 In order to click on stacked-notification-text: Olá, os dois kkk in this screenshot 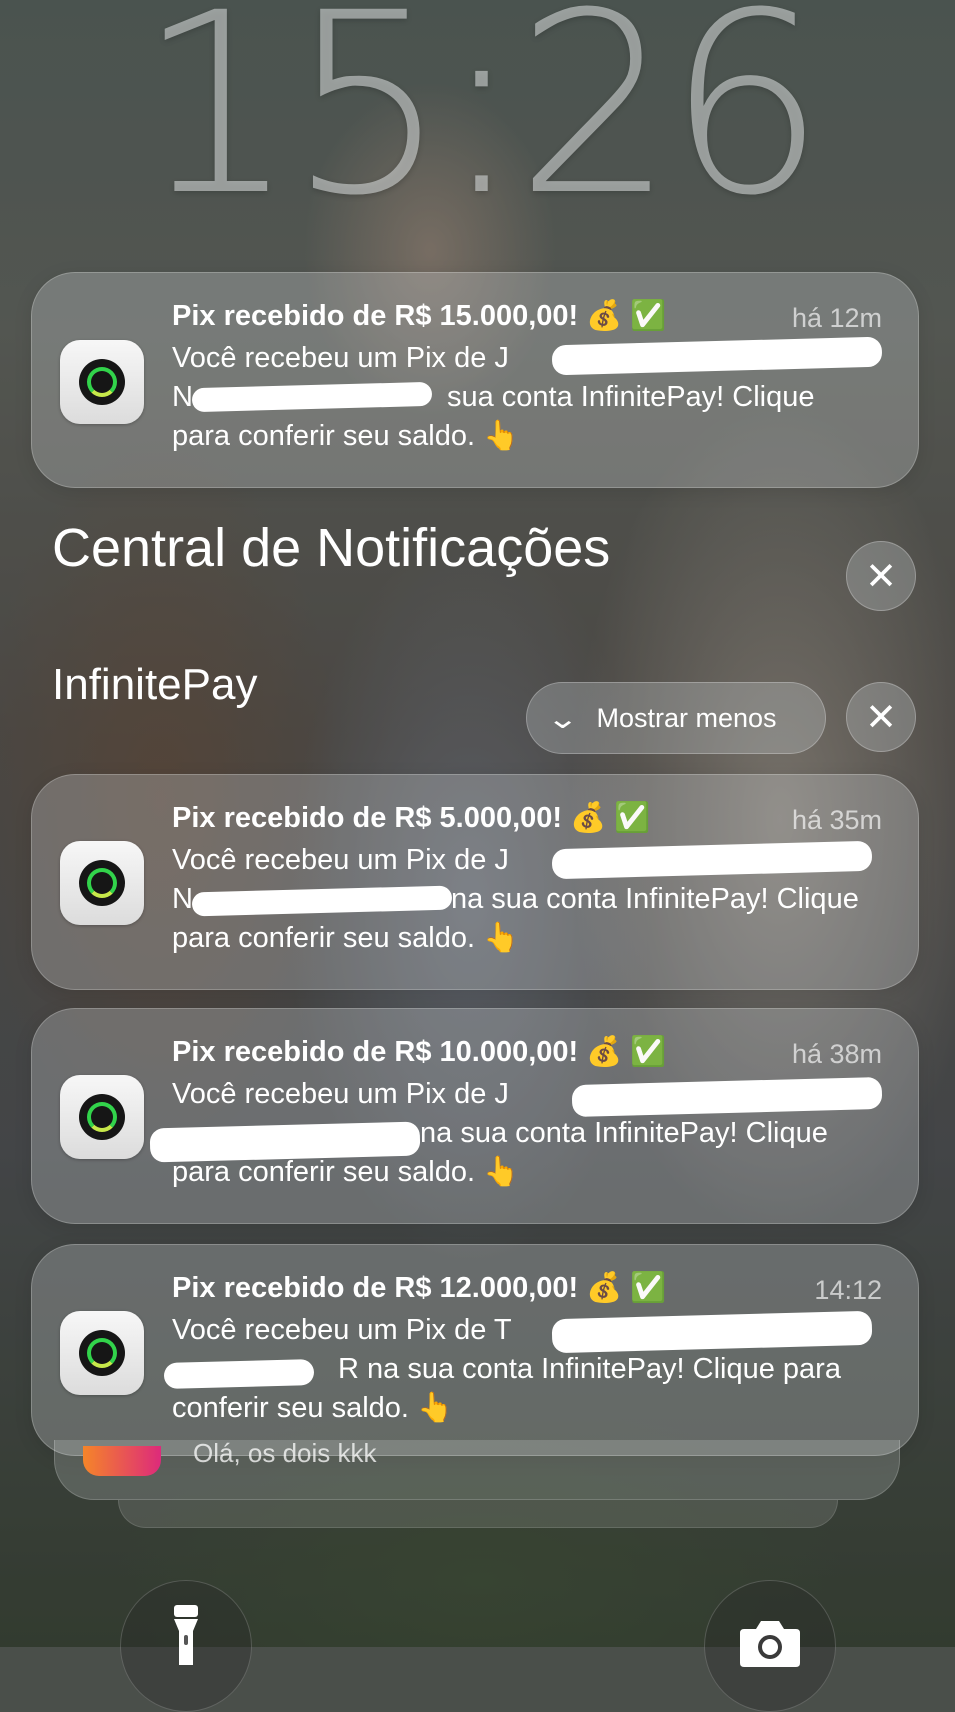, I will do `click(285, 1453)`.